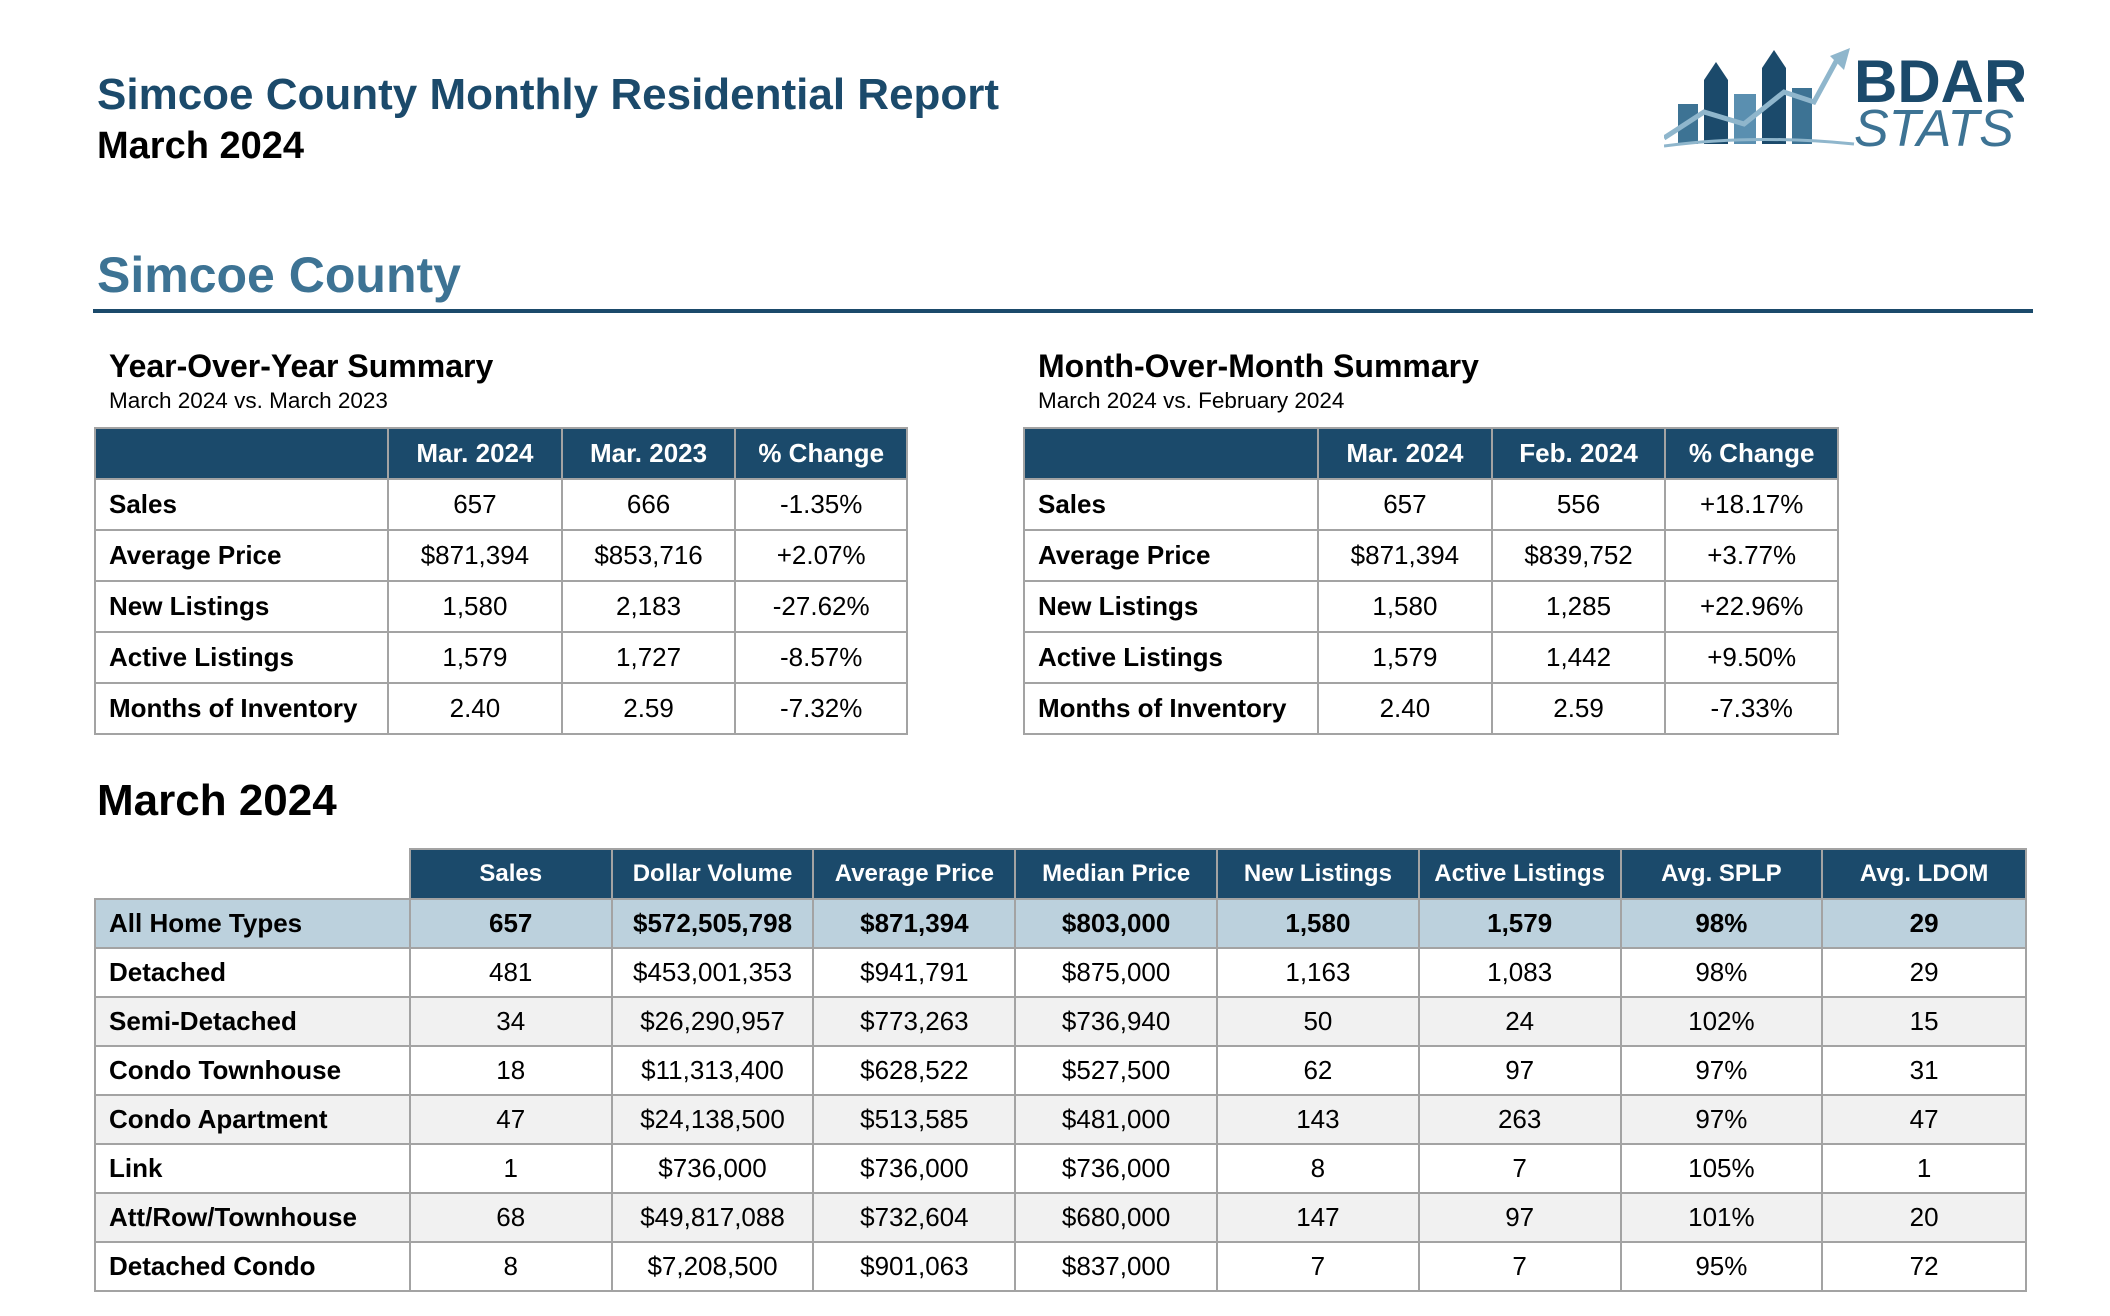 This screenshot has width=2110, height=1316. I want to click on detail-row-label: Condo Townhouse, so click(252, 1070).